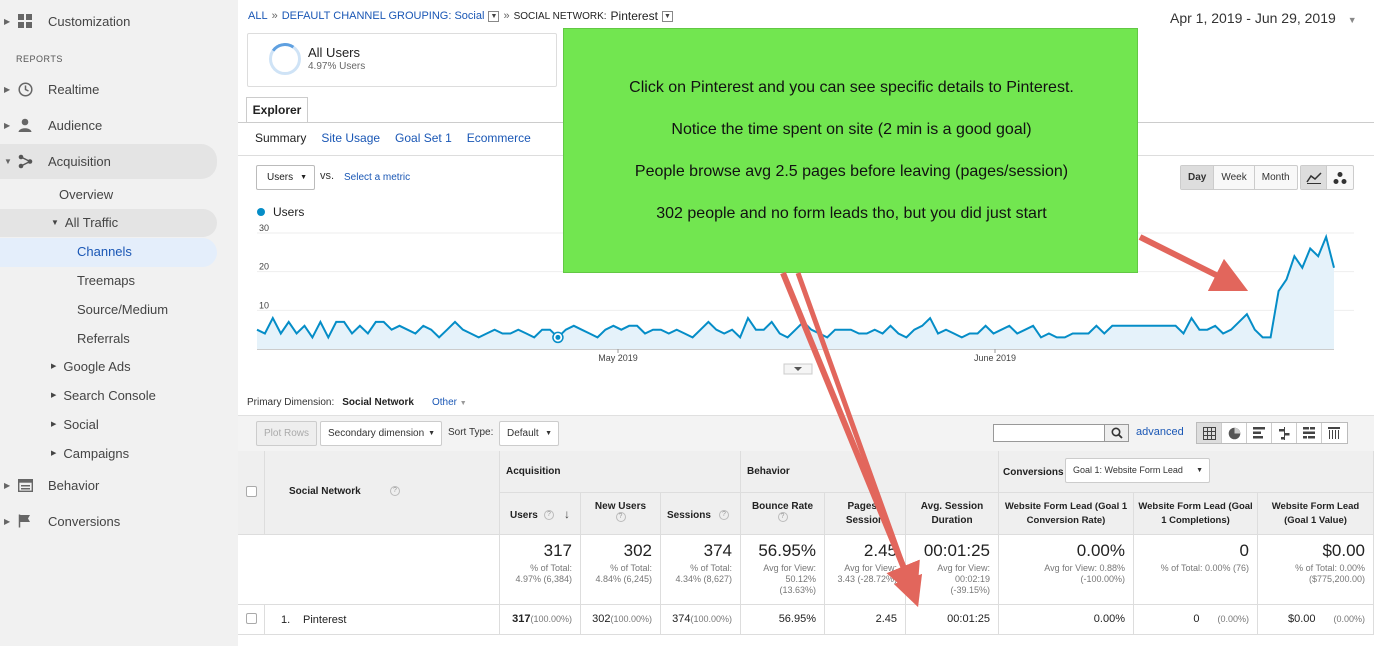 This screenshot has width=1374, height=646. I want to click on select-metric-link: Select a metric, so click(377, 177).